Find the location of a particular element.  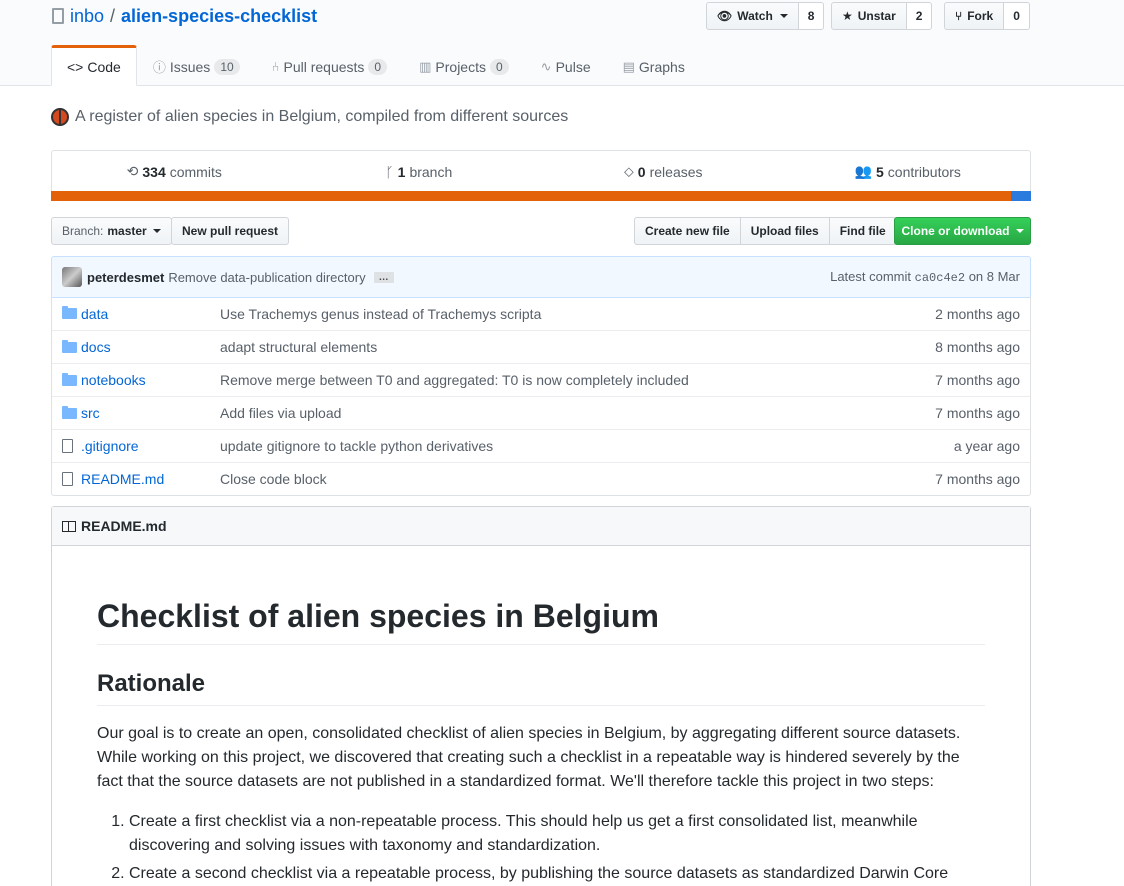

tab-pull-requests-label: Pull requests is located at coordinates (324, 66).